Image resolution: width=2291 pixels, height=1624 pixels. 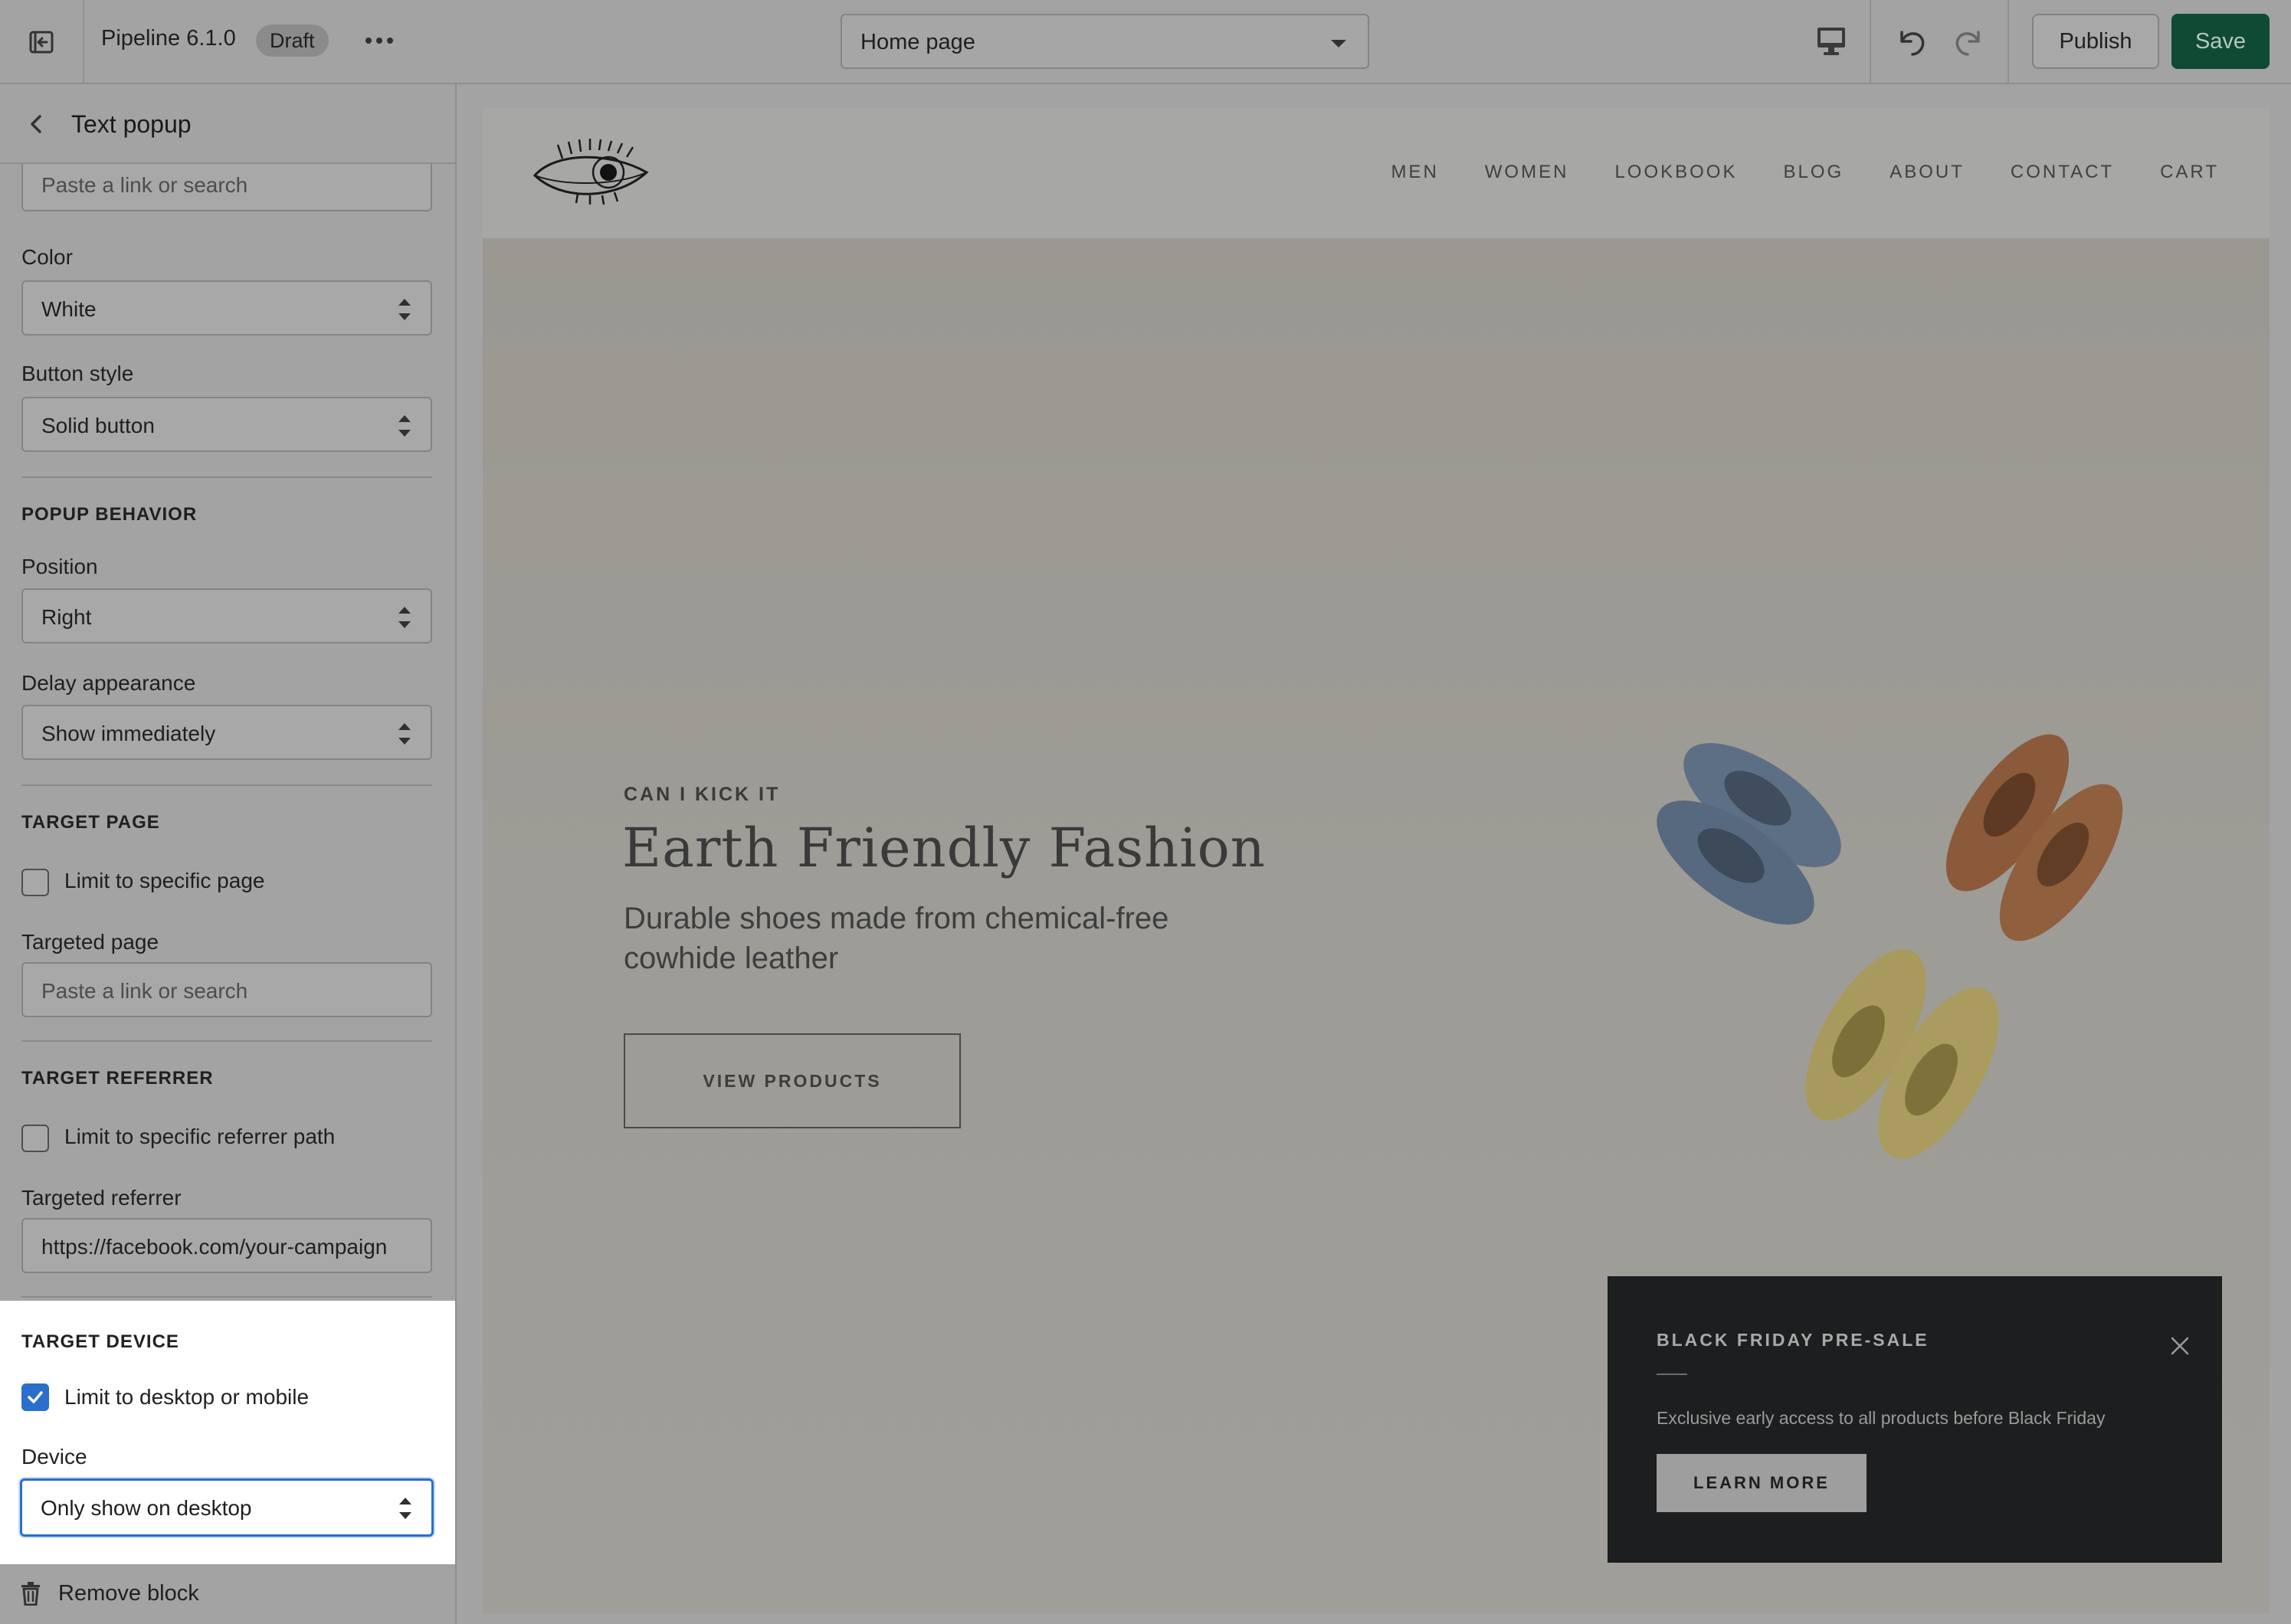 I want to click on view-products-button: VIEW PRODUCTS, so click(x=792, y=1081).